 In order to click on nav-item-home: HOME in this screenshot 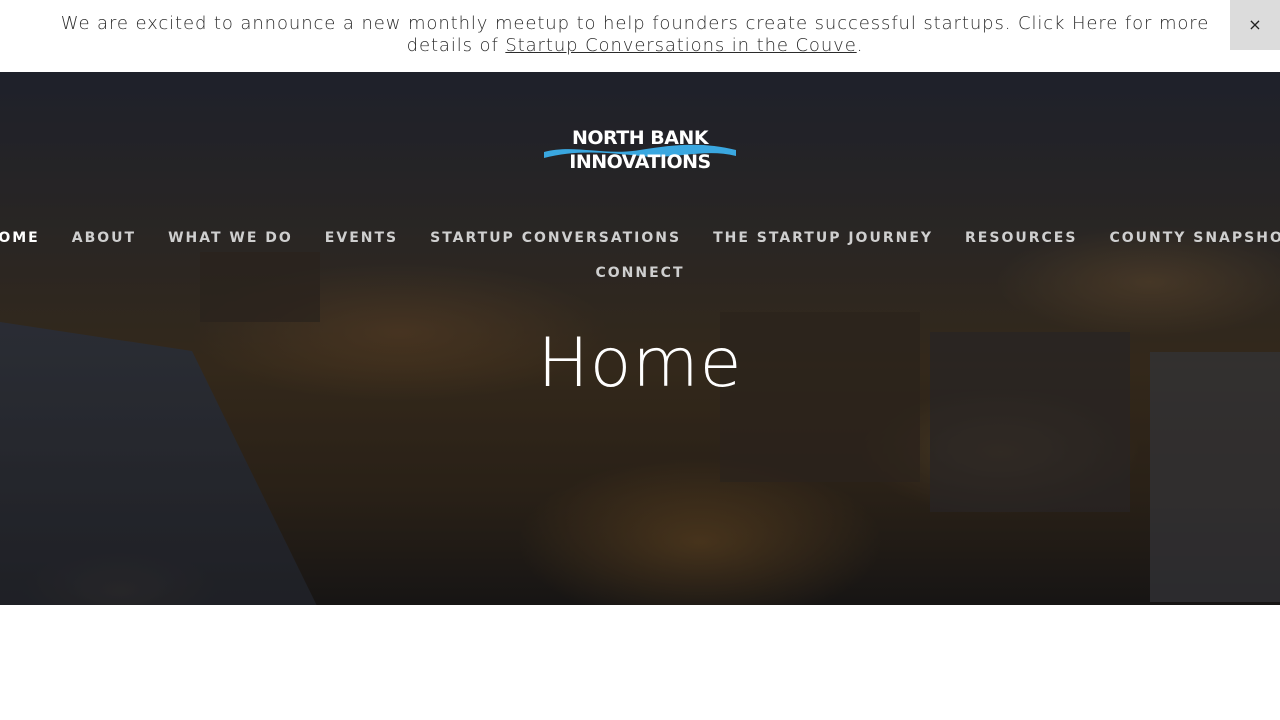, I will do `click(28, 238)`.